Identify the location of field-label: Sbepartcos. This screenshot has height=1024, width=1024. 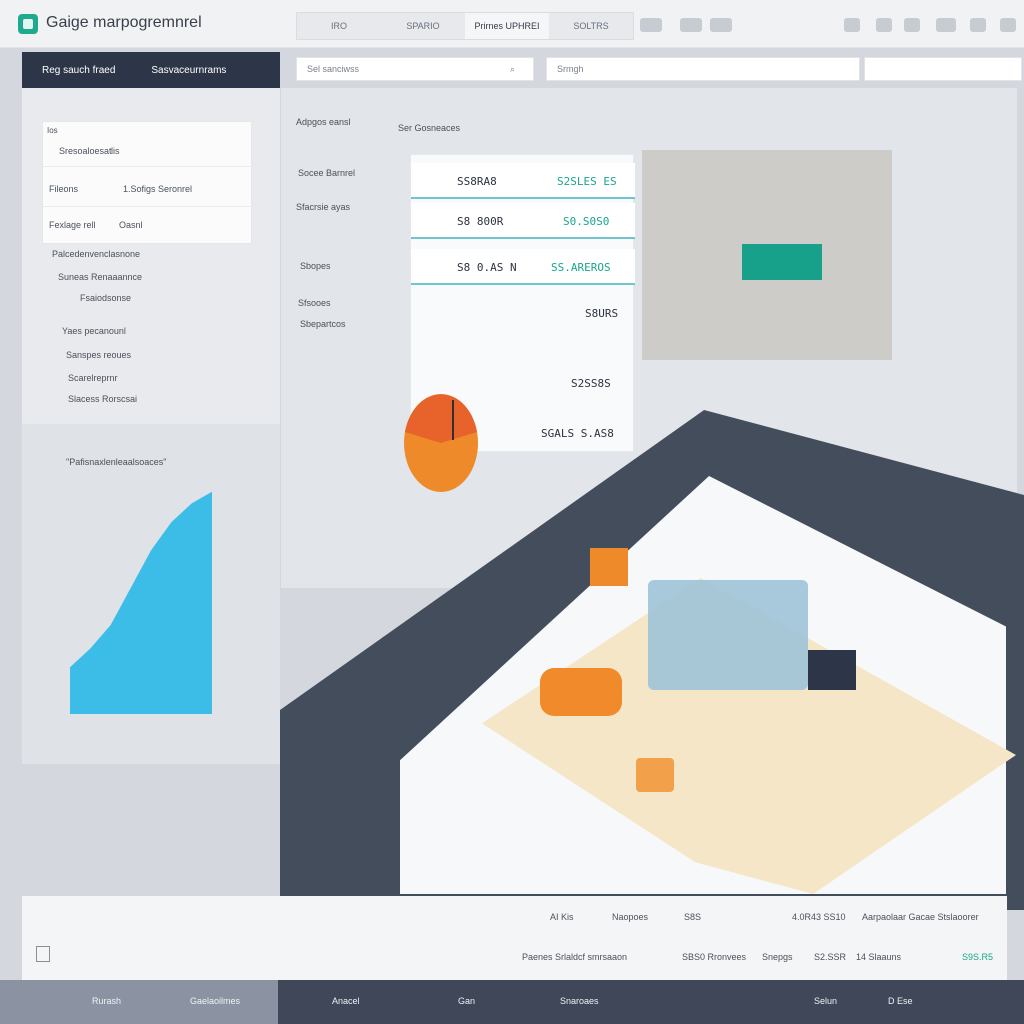
(323, 324).